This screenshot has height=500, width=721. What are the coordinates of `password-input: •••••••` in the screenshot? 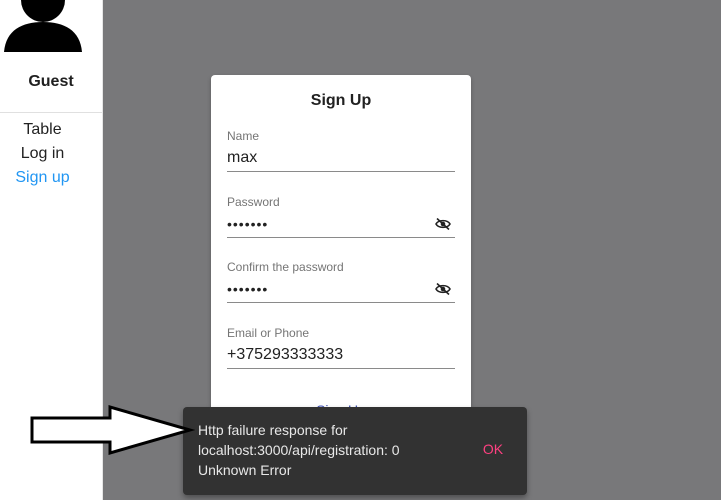 It's located at (341, 226).